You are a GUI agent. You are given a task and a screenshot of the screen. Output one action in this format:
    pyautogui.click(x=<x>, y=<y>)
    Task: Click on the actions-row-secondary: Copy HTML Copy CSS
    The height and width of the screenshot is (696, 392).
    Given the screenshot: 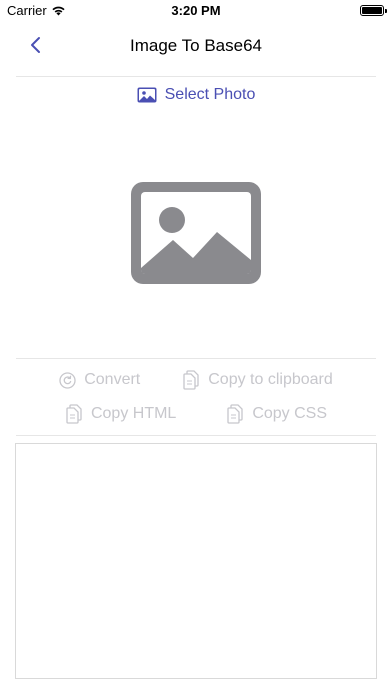 What is the action you would take?
    pyautogui.click(x=196, y=414)
    